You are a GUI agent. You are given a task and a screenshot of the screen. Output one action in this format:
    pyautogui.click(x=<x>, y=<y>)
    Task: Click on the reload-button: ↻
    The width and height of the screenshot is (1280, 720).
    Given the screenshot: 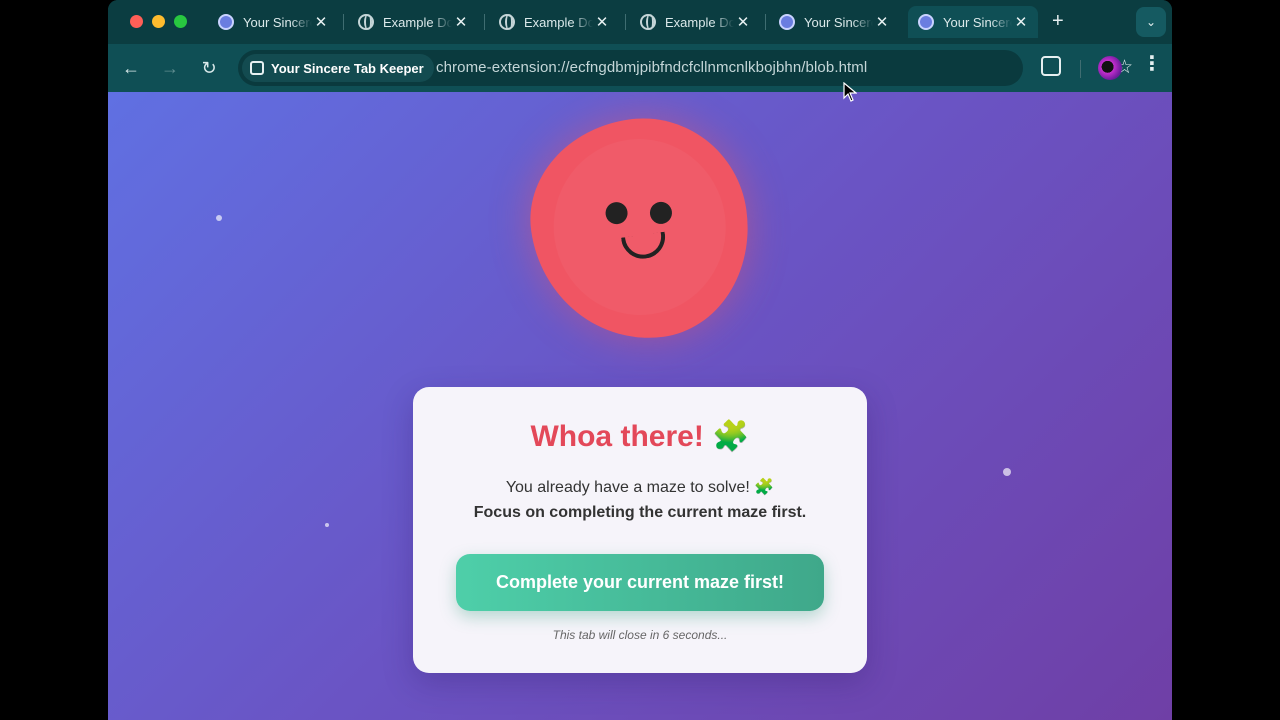 What is the action you would take?
    pyautogui.click(x=209, y=68)
    